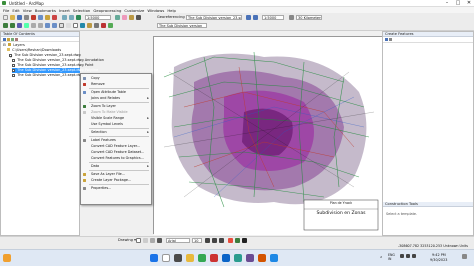 The height and width of the screenshot is (266, 474). What do you see at coordinates (26, 25) in the screenshot?
I see `full-extent-icon` at bounding box center [26, 25].